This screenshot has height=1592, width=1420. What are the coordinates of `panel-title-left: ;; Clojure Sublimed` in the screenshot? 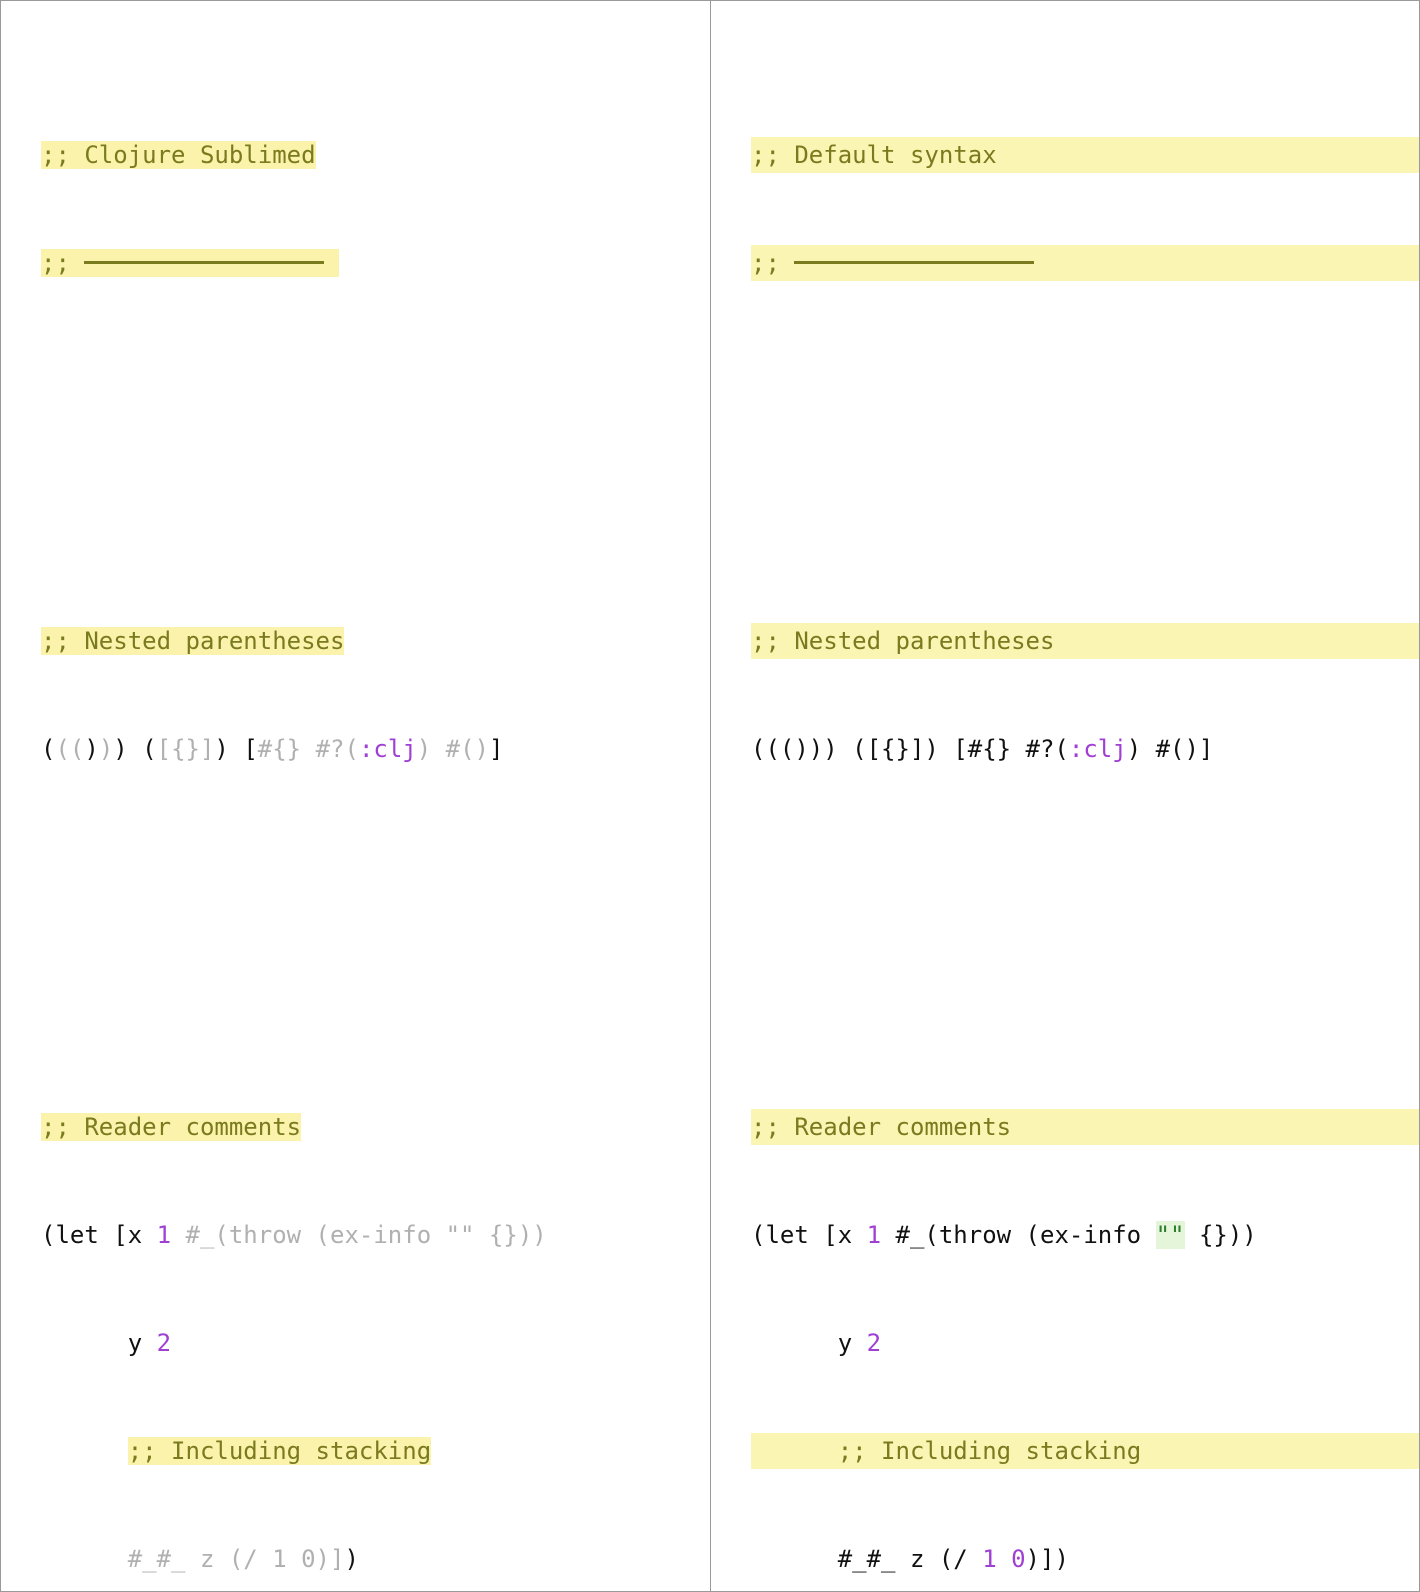 It's located at (375, 155).